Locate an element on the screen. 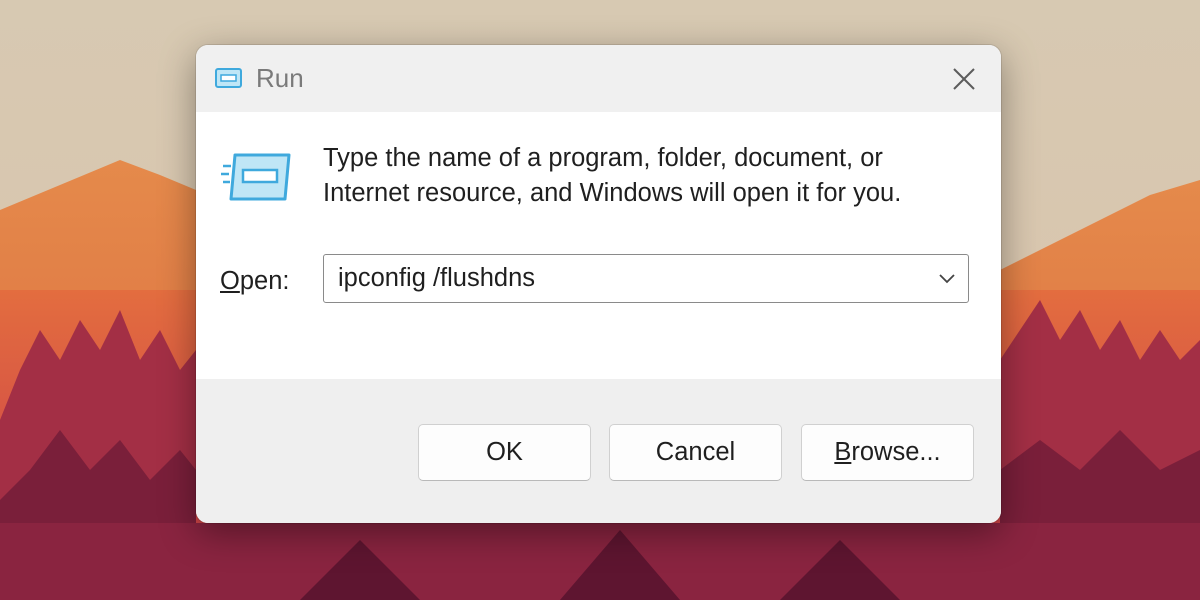  cancel-button: Cancel is located at coordinates (695, 452).